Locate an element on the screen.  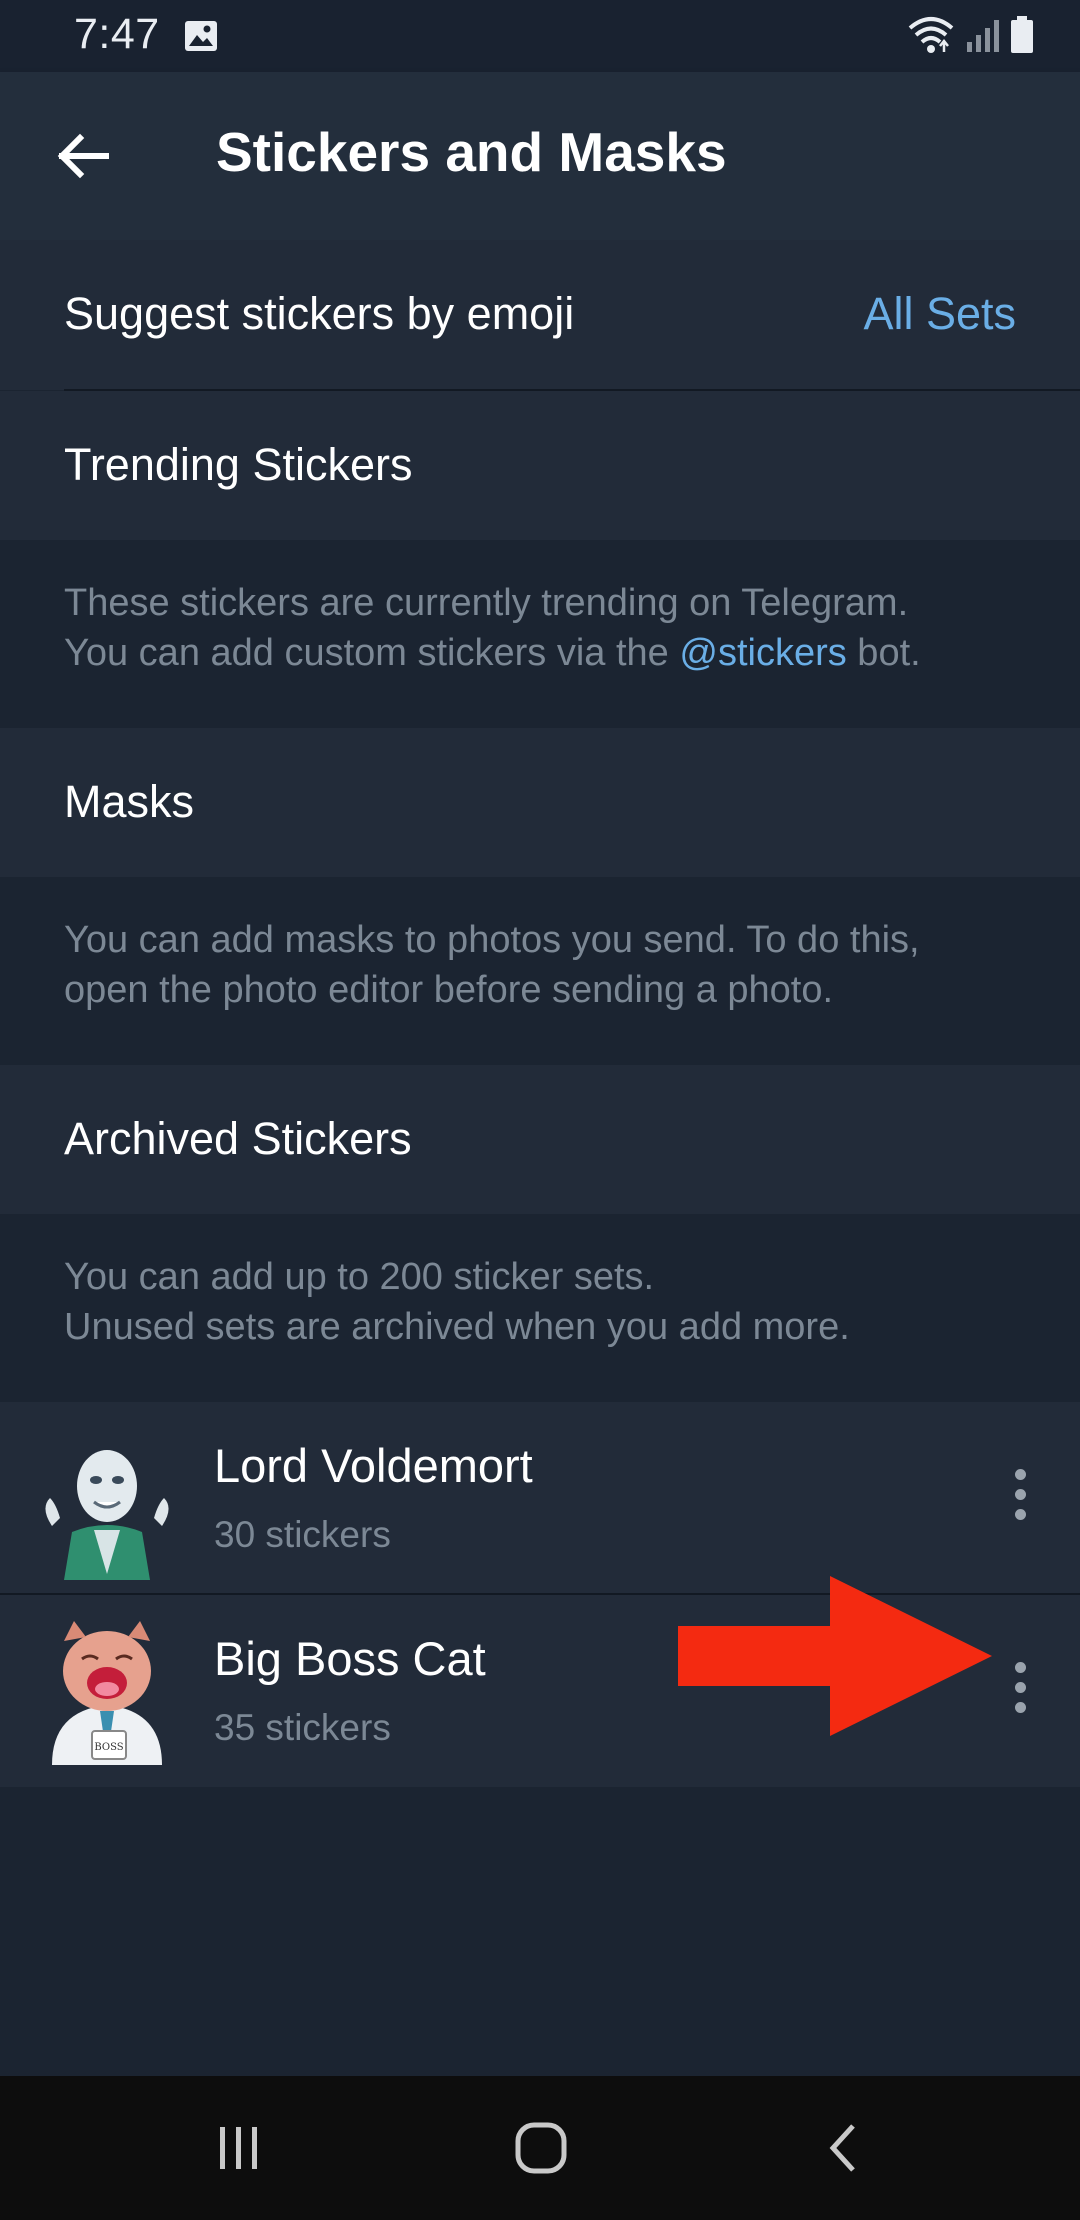
signal-icon is located at coordinates (983, 38).